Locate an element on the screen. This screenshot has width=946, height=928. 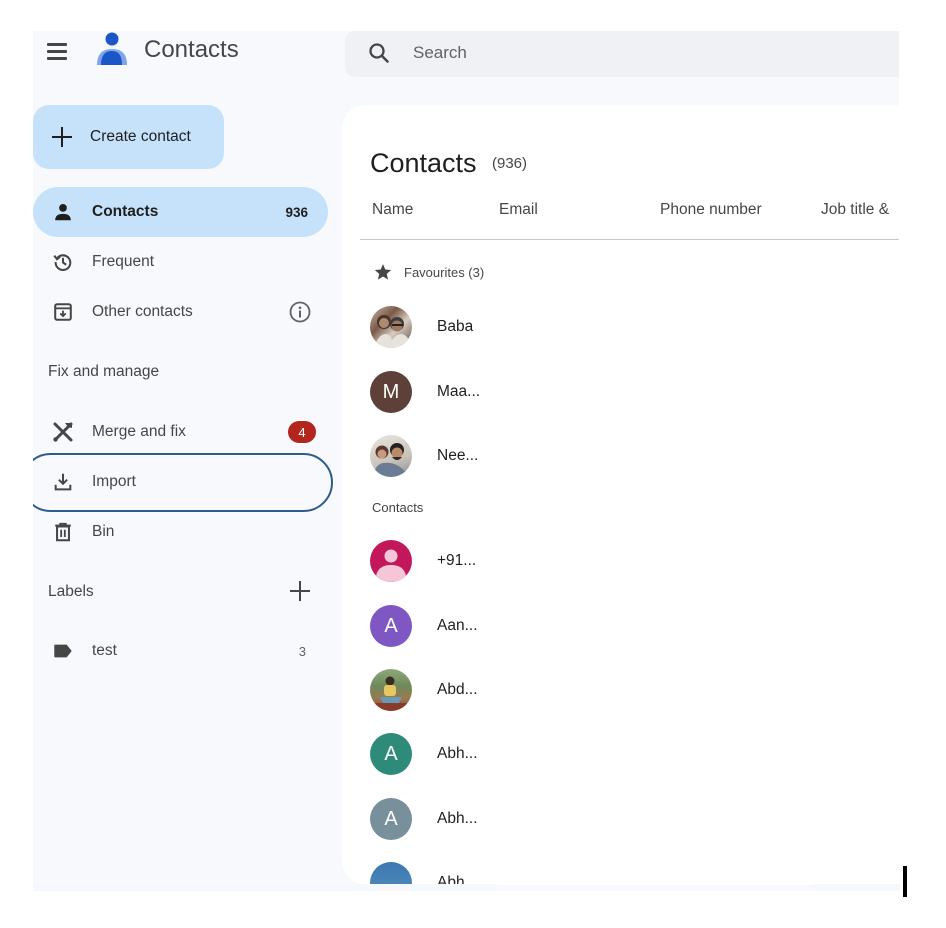
sidebar-item-other-contacts: Other contacts is located at coordinates (180, 312).